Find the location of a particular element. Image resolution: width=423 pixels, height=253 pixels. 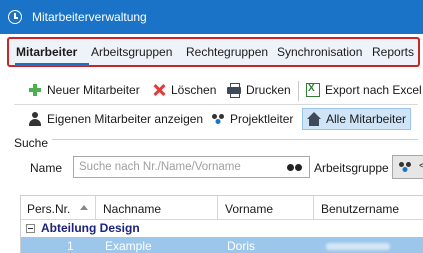

print-button: Drucken is located at coordinates (259, 90).